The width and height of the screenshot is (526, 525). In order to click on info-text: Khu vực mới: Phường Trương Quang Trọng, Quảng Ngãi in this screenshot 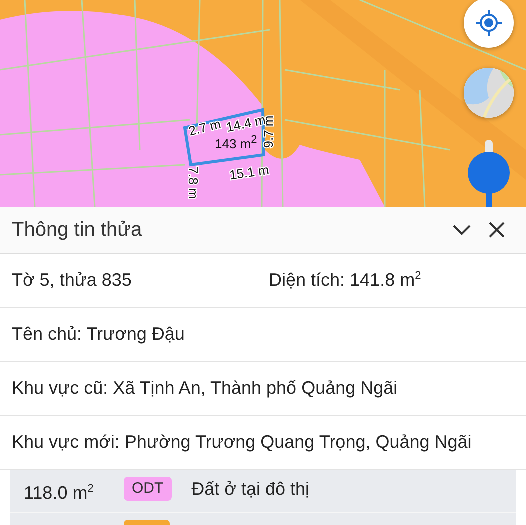, I will do `click(242, 442)`.